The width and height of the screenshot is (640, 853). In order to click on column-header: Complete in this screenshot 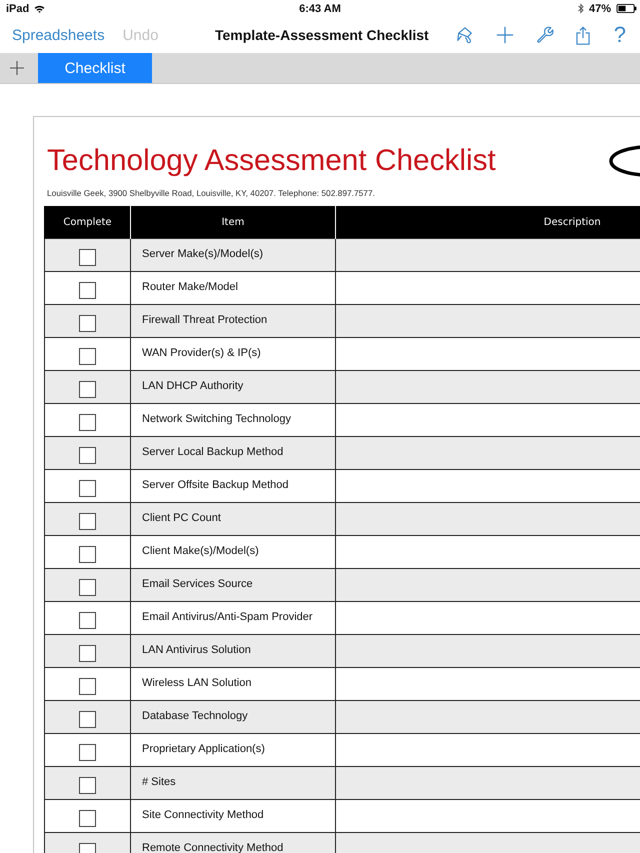, I will do `click(87, 222)`.